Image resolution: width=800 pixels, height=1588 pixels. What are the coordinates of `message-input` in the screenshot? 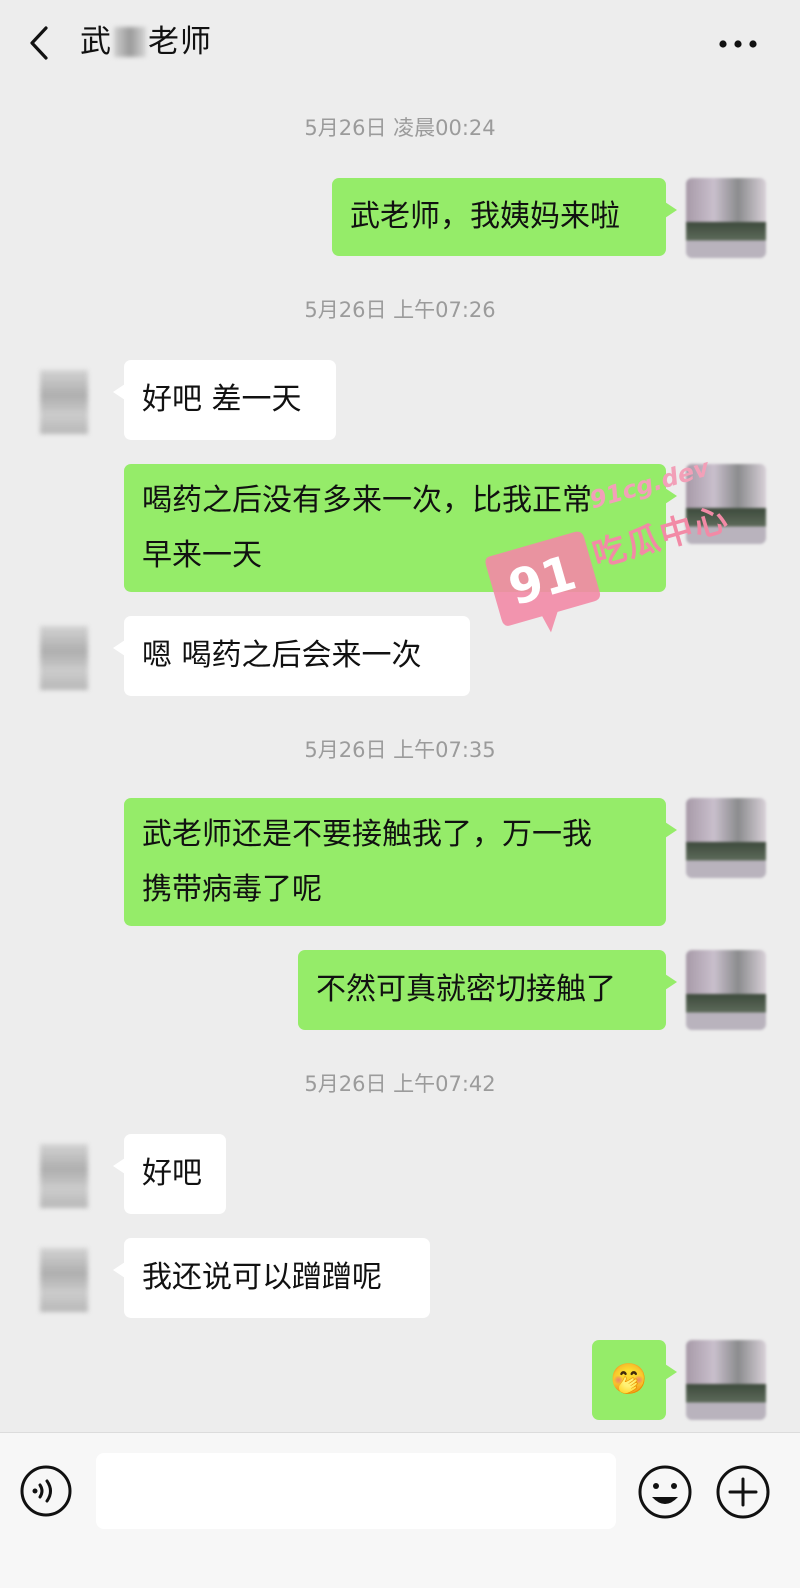 It's located at (356, 1491).